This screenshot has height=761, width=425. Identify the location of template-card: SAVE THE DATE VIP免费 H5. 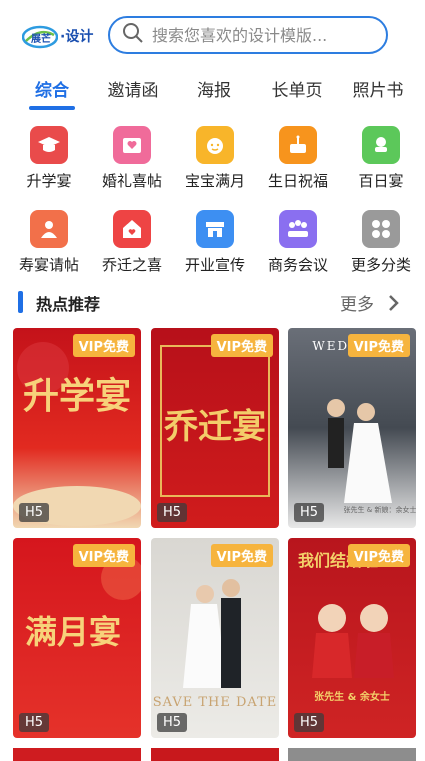
(215, 638).